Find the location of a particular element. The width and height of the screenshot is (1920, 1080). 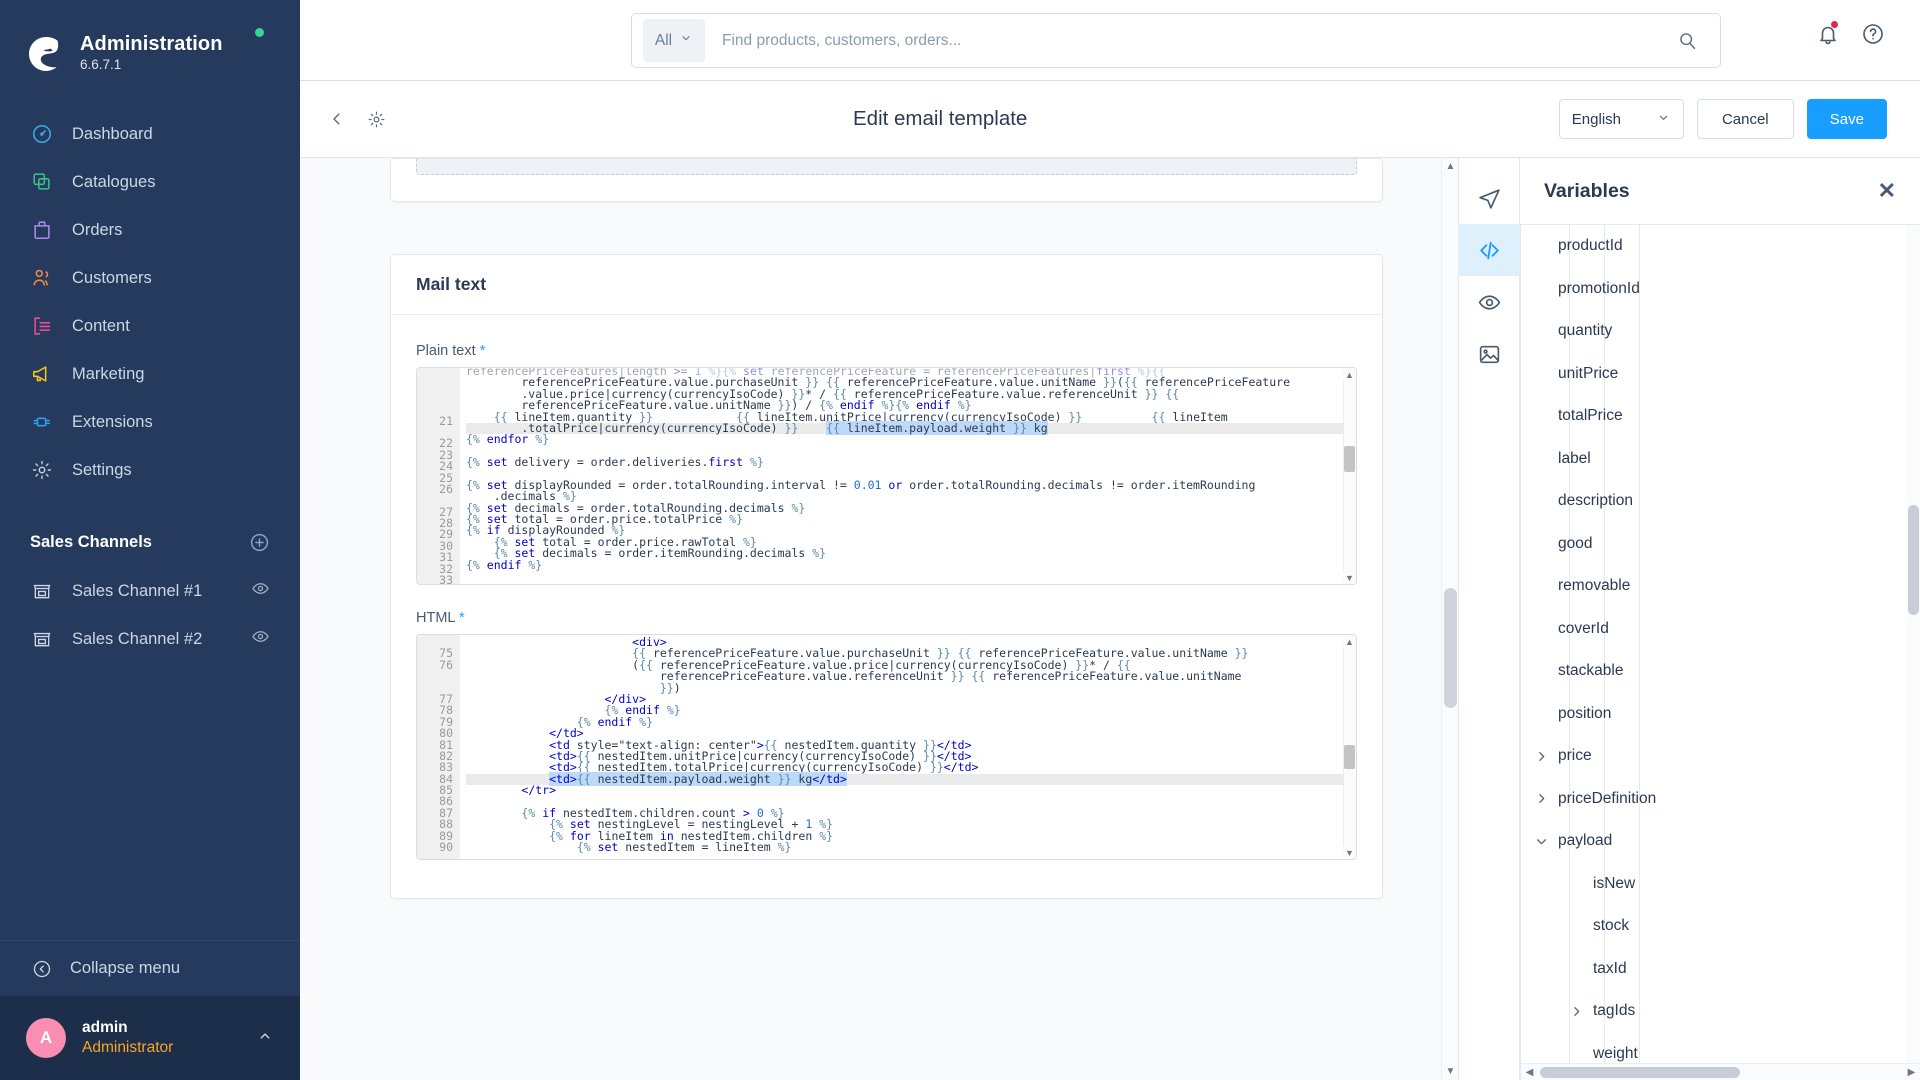

variable-row: tagIds is located at coordinates (1720, 1011).